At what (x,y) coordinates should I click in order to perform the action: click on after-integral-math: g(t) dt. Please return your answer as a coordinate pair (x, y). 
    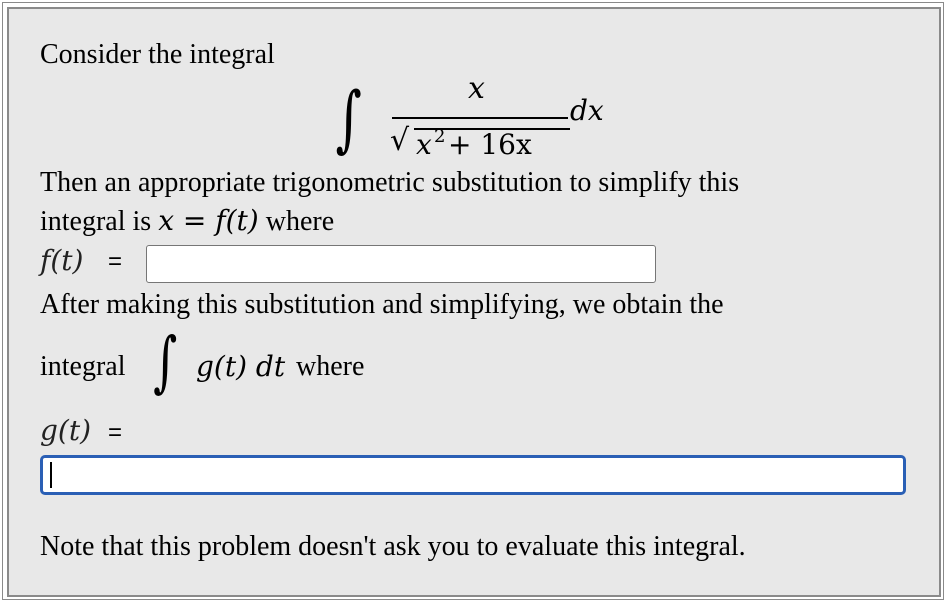
    Looking at the image, I should click on (241, 366).